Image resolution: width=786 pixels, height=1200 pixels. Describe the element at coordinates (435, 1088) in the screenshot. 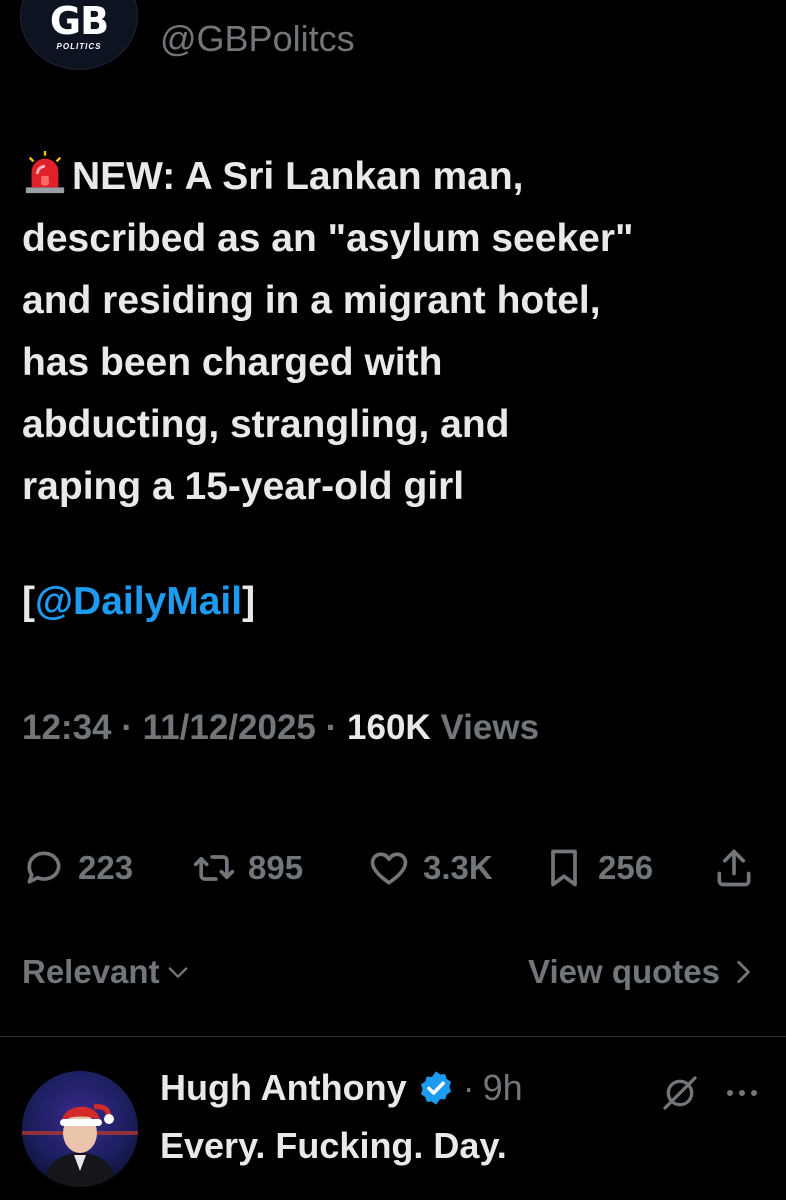

I see `verified-badge-icon` at that location.